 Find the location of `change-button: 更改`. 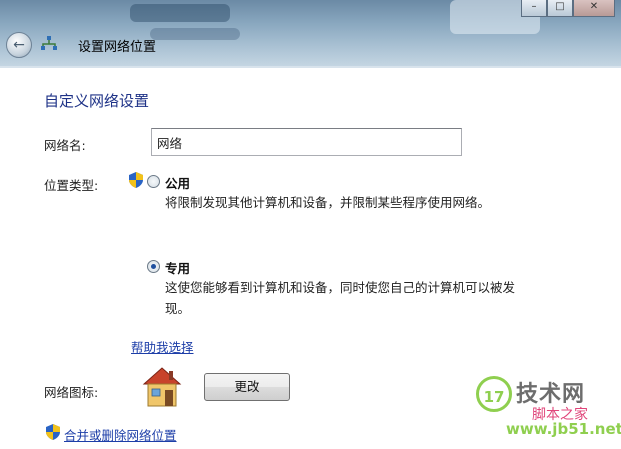

change-button: 更改 is located at coordinates (247, 387).